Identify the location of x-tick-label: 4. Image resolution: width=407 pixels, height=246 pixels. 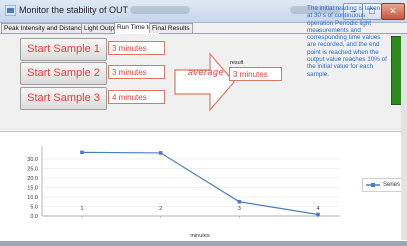
(317, 209).